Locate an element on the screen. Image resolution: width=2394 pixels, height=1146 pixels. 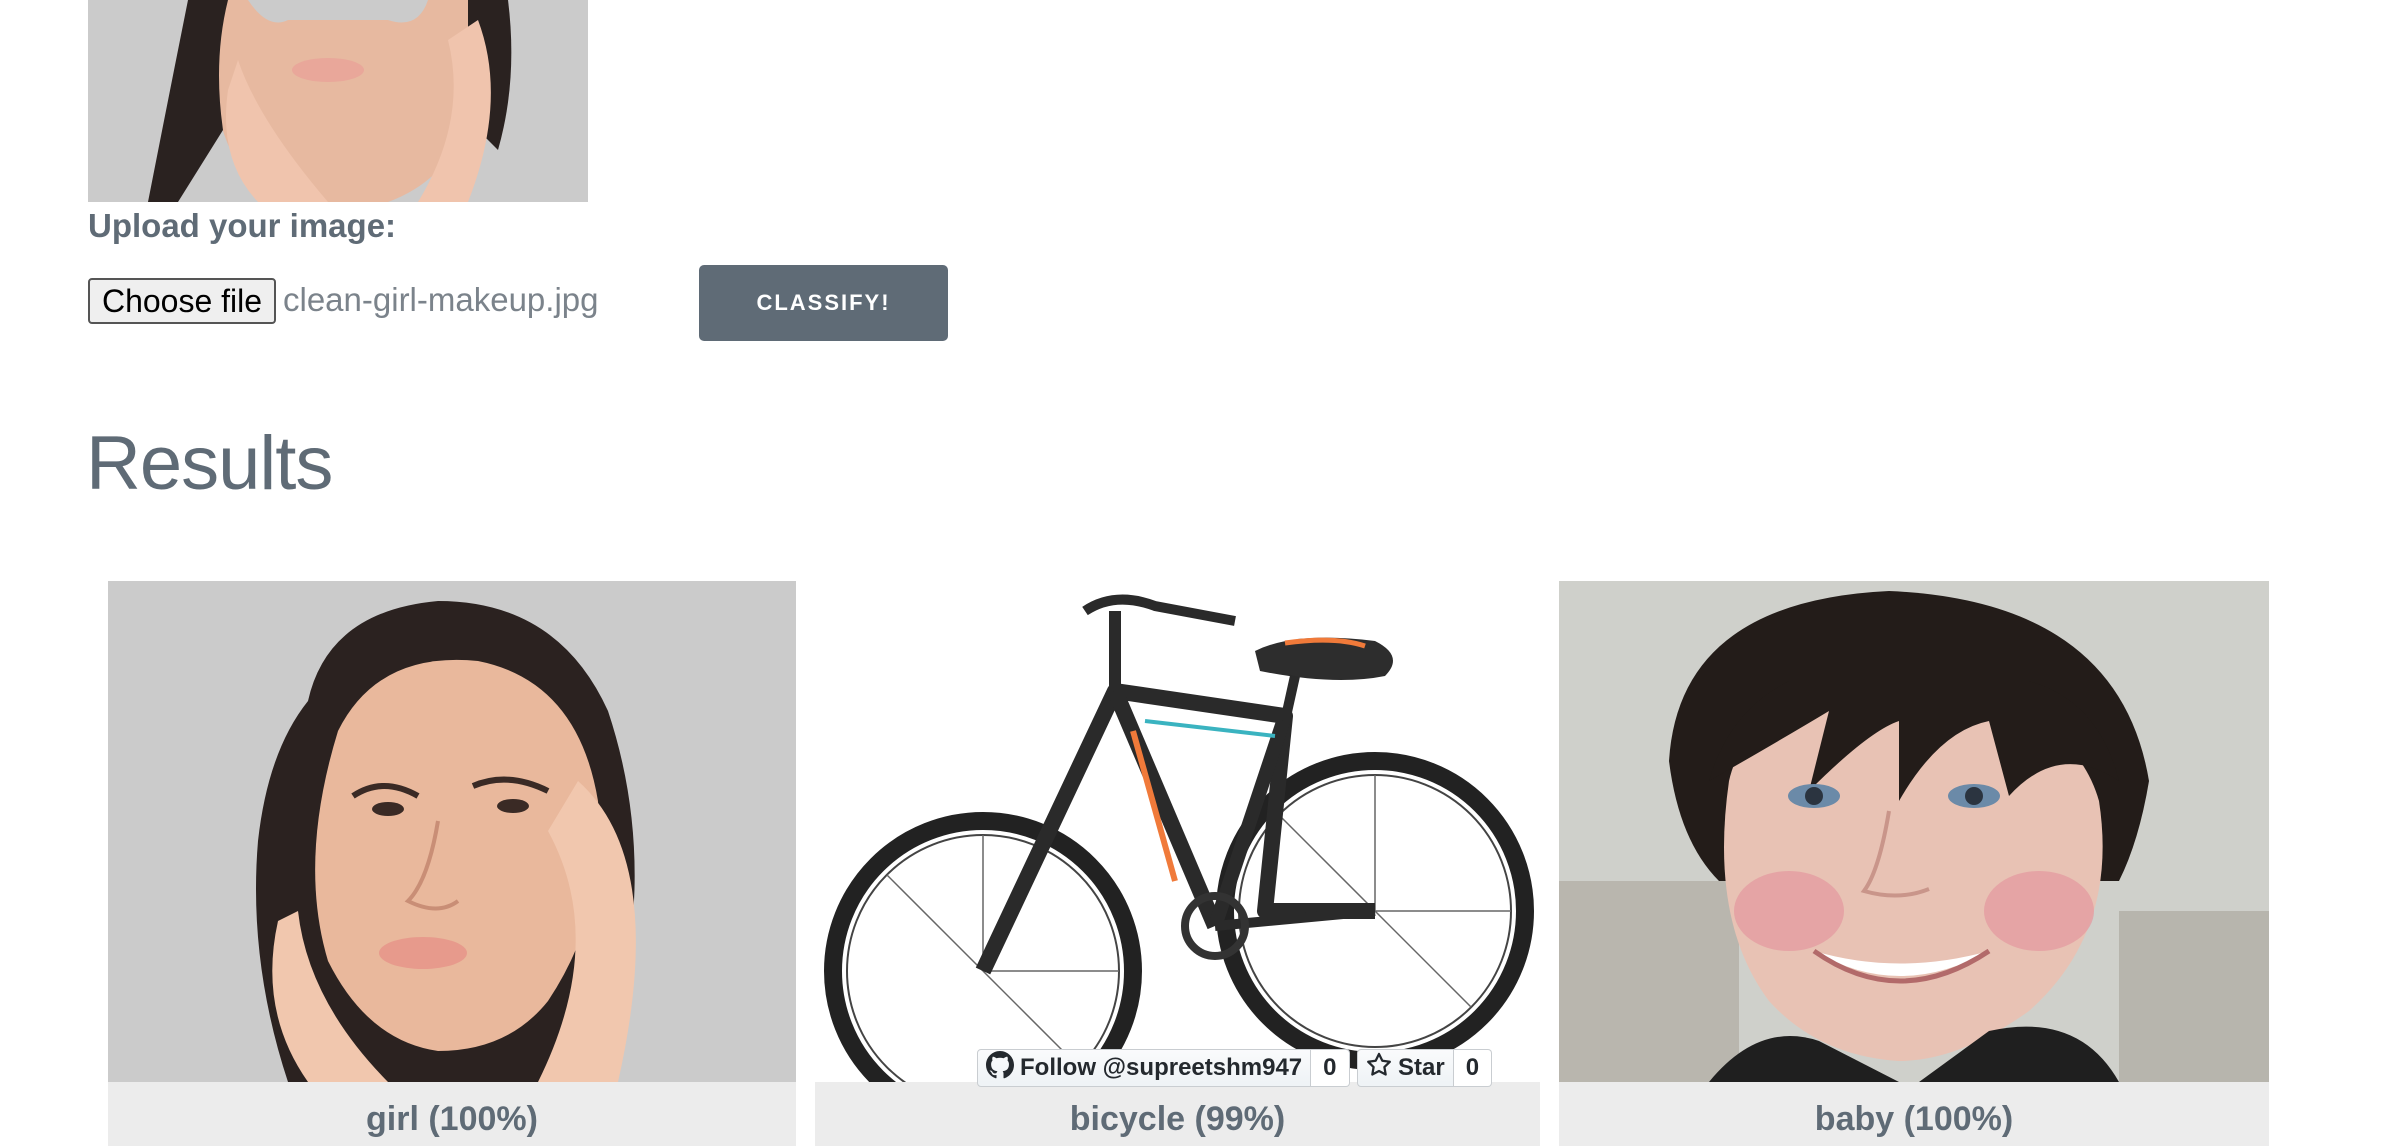
choose-file-button: Choose file is located at coordinates (182, 301).